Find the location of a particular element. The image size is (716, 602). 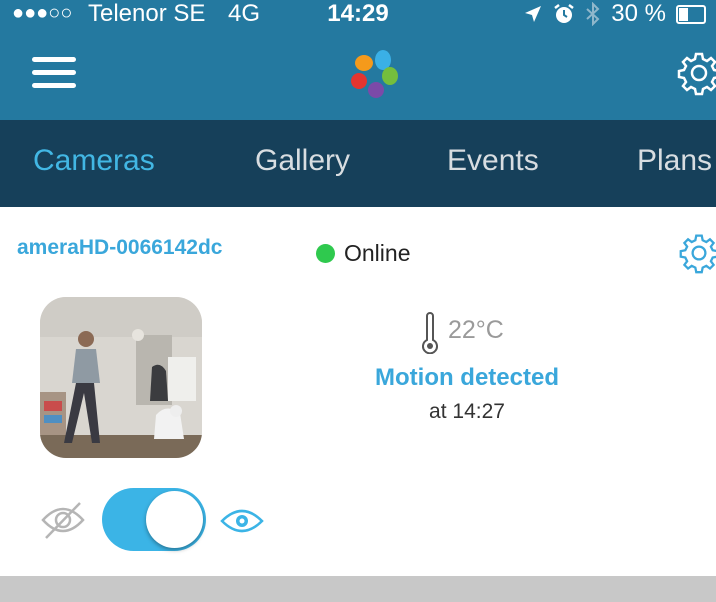

gear-icon is located at coordinates (696, 73).